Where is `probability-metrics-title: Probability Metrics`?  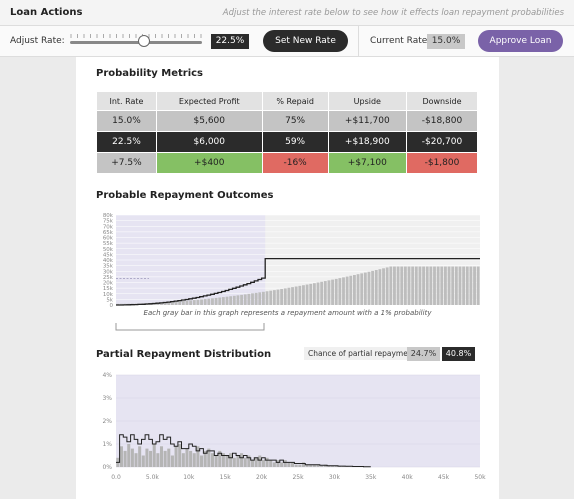
probability-metrics-title: Probability Metrics is located at coordinates (150, 73).